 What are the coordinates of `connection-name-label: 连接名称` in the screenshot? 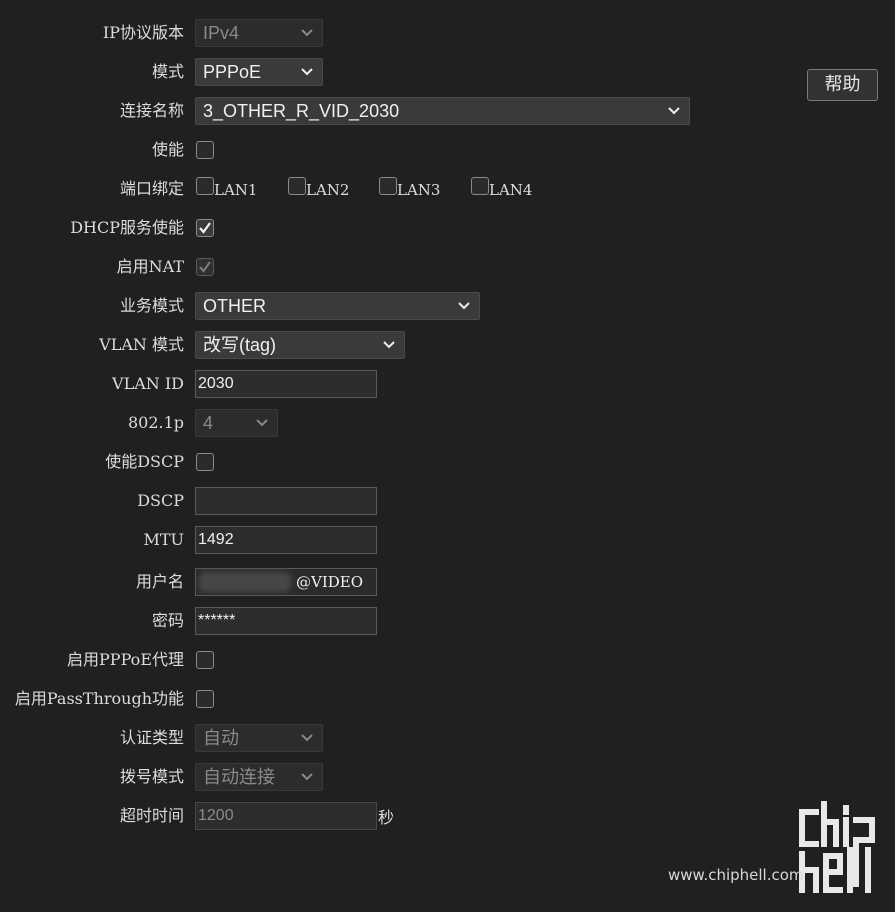 It's located at (151, 110).